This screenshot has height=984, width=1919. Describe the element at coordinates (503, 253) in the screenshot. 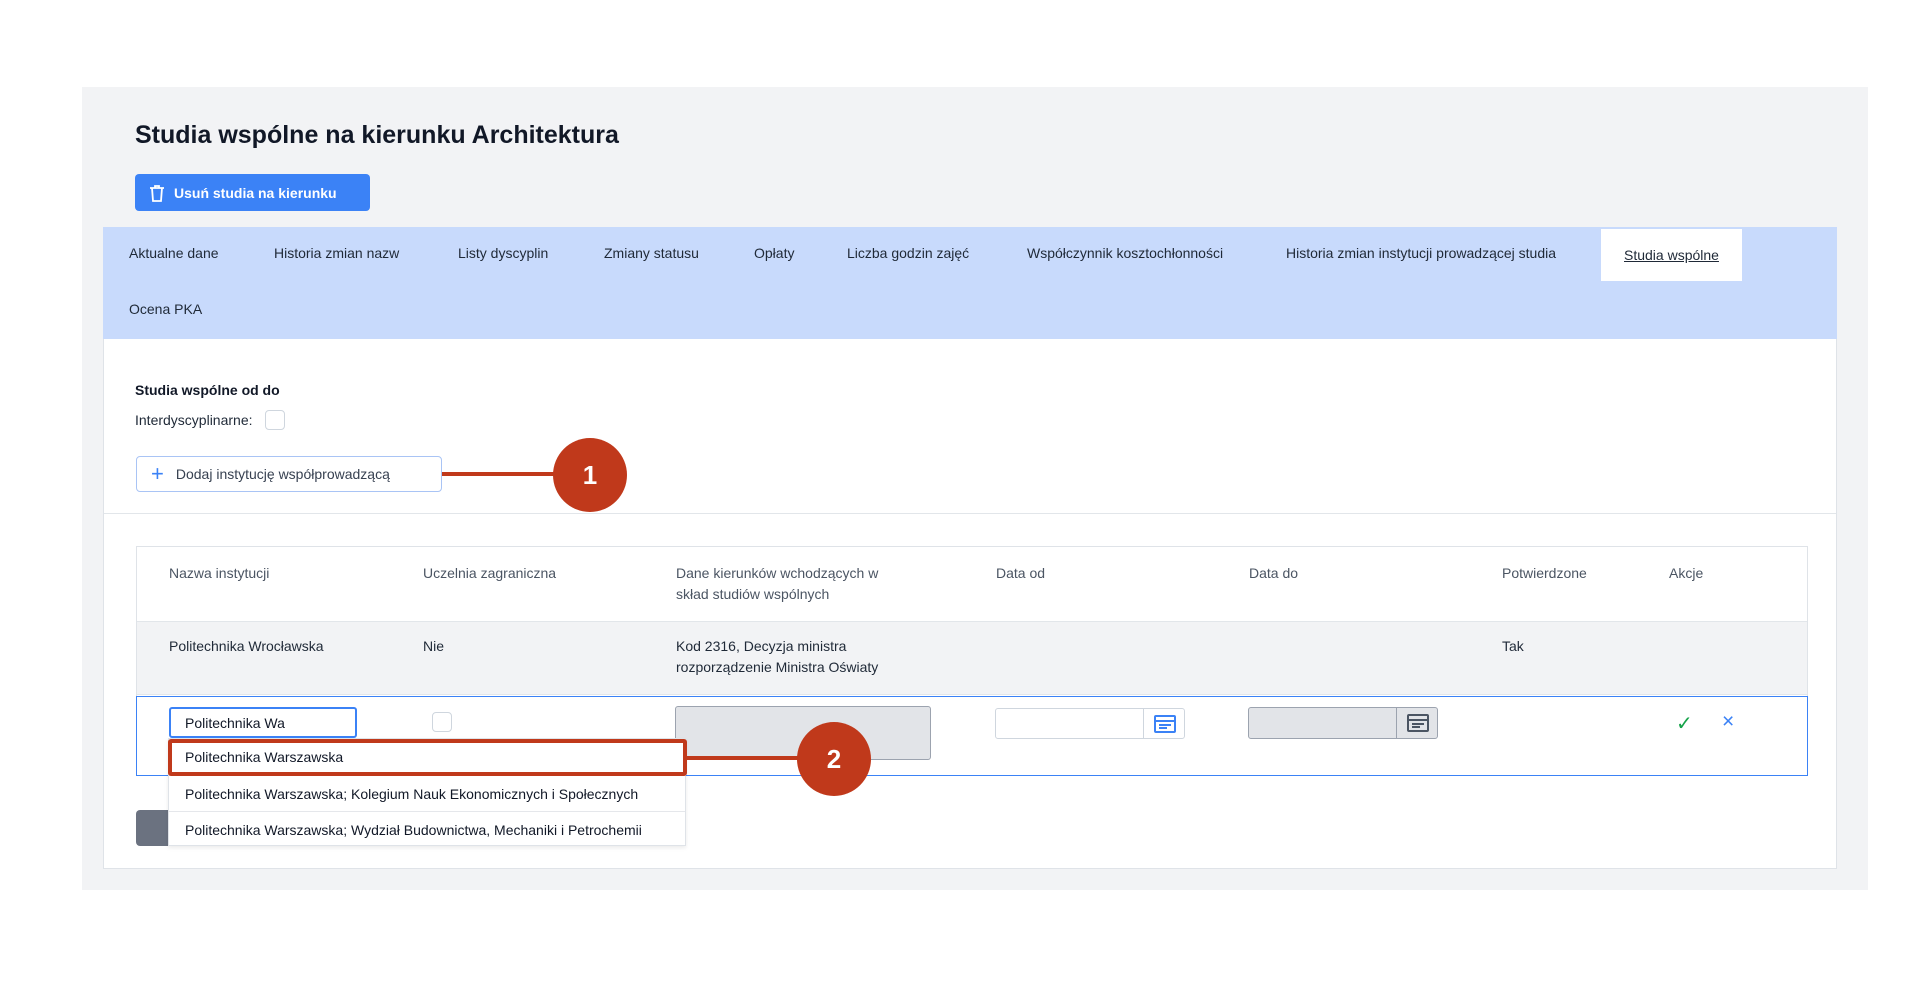

I see `tab-listy-dyscyplin: Listy dyscyplin` at that location.